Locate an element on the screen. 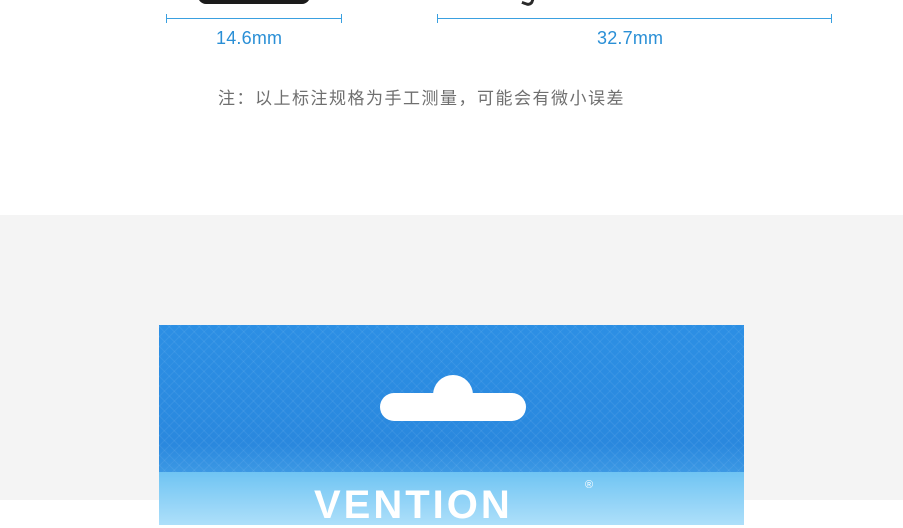  width-label: 14.6mm is located at coordinates (249, 38).